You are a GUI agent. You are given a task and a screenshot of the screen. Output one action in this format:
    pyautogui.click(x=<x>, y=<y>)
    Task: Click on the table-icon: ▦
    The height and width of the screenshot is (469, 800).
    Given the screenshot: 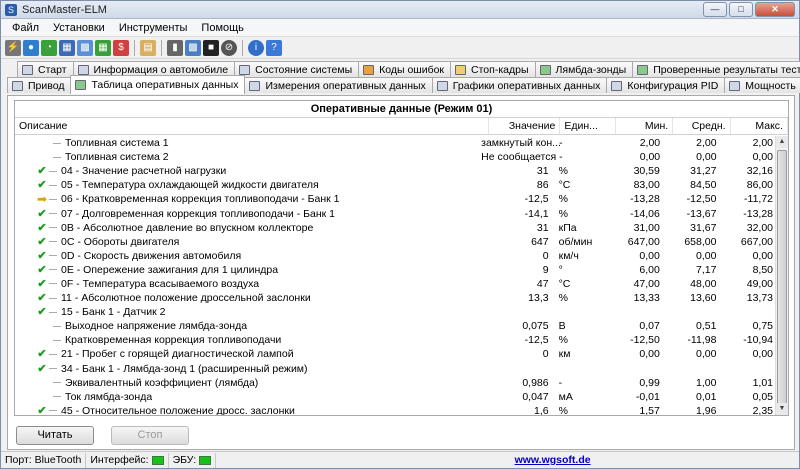 What is the action you would take?
    pyautogui.click(x=67, y=47)
    